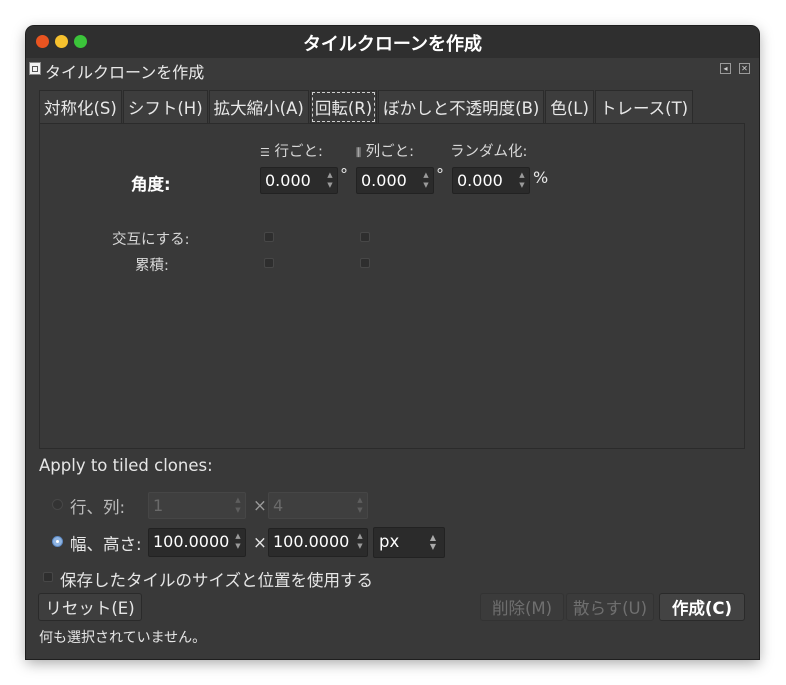 The height and width of the screenshot is (685, 786). What do you see at coordinates (359, 152) in the screenshot?
I see `columns-icon: ⫼` at bounding box center [359, 152].